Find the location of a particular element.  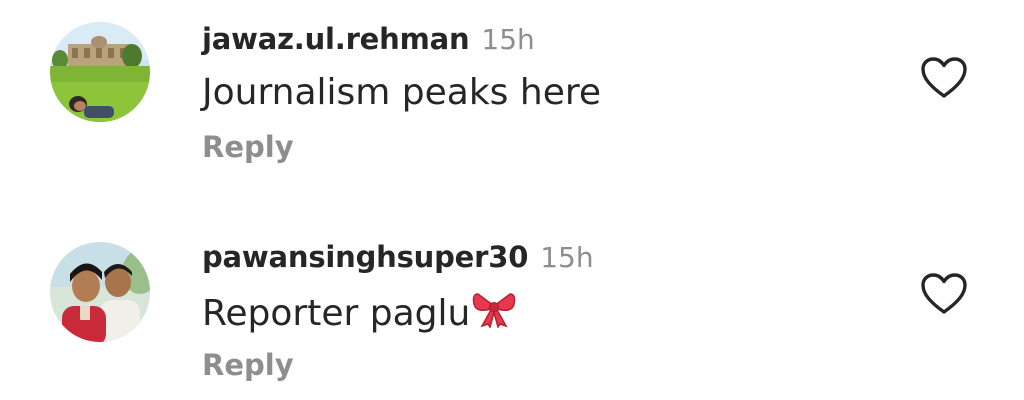

comment-text: Journalism peaks here is located at coordinates (401, 92).